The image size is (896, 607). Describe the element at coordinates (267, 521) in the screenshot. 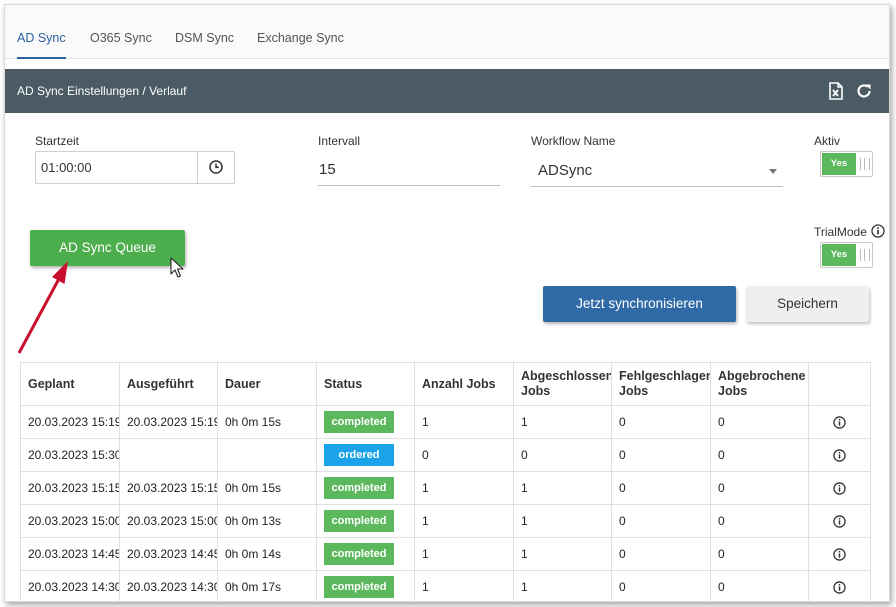

I see `cell-dauer: 0h 0m 13s` at that location.